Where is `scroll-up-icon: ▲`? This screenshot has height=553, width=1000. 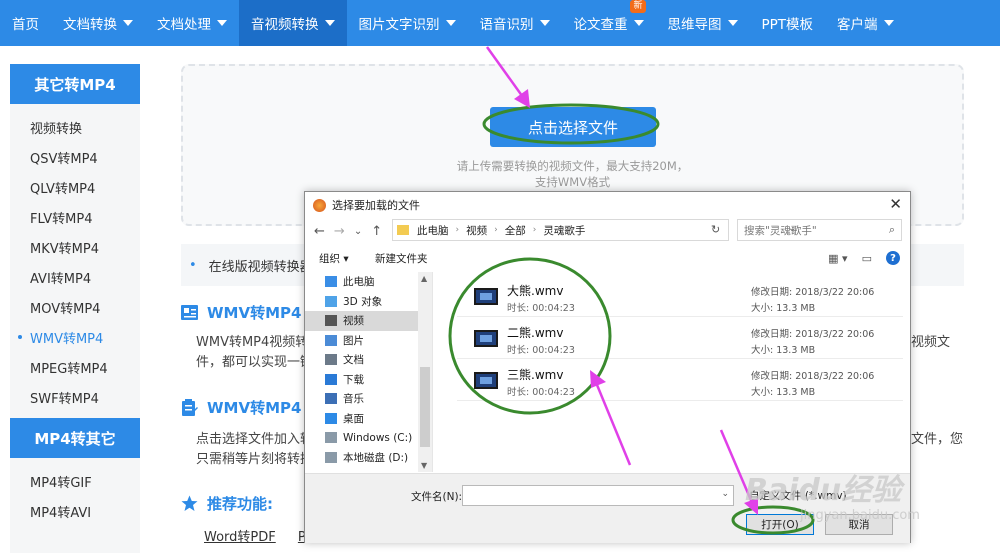
scroll-up-icon: ▲ is located at coordinates (424, 278).